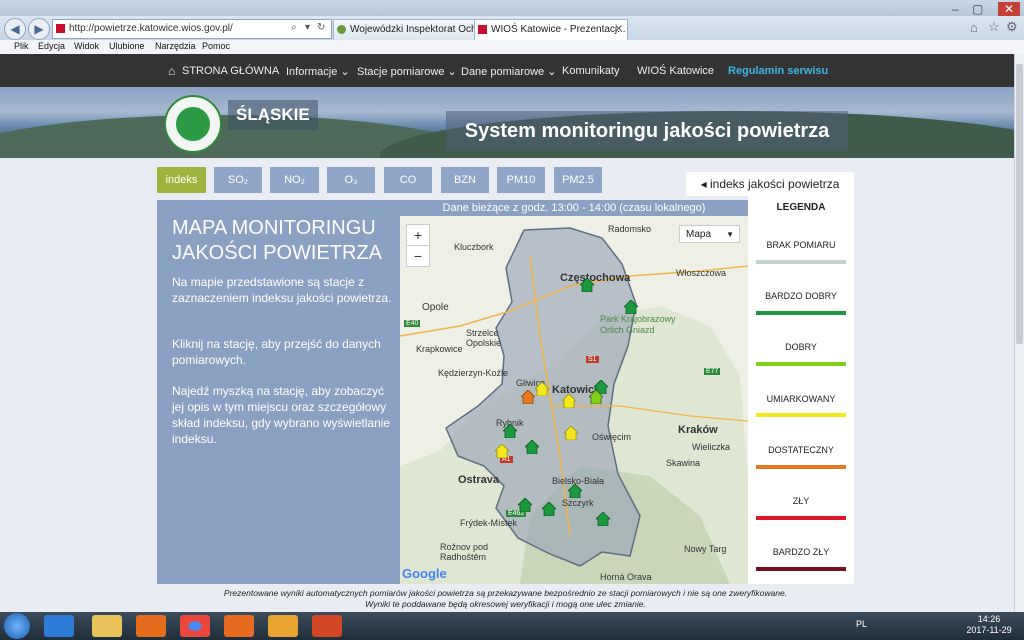 The image size is (1024, 640). Describe the element at coordinates (216, 46) in the screenshot. I see `menu-pomoc: Pomoc` at that location.